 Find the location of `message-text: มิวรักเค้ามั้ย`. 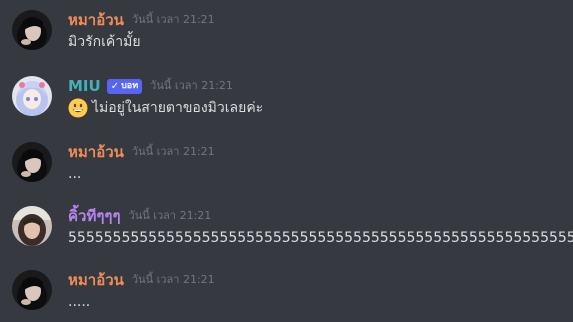

message-text: มิวรักเค้ามั้ย is located at coordinates (104, 42).